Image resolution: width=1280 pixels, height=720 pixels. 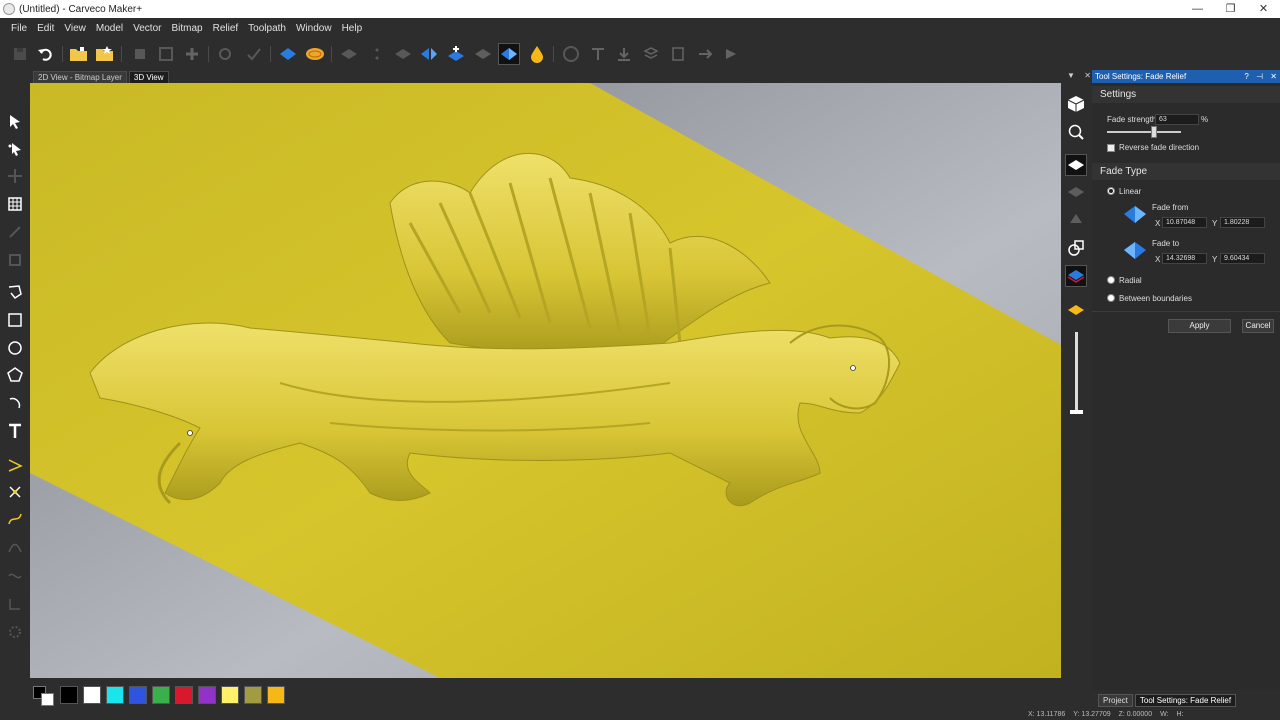 I want to click on curve-b-icon, so click(x=15, y=576).